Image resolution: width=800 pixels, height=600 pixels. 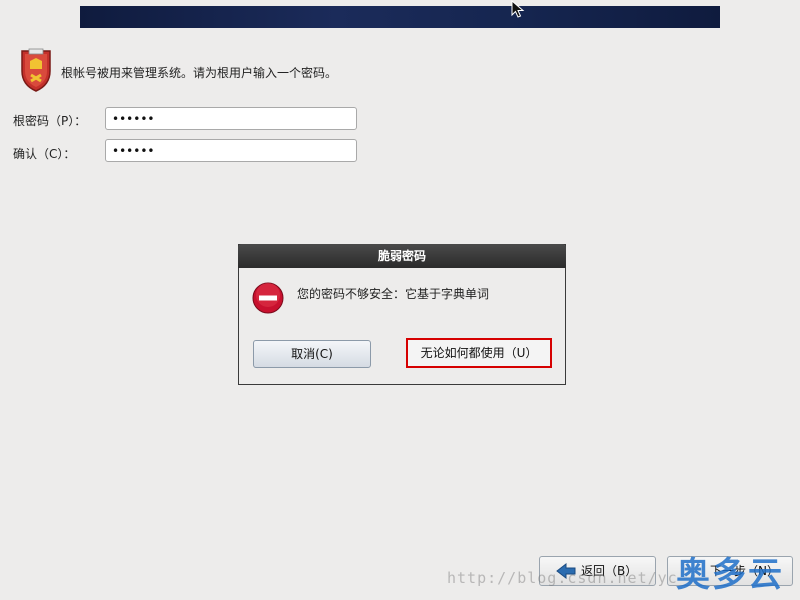 I want to click on dialog-message: 您的密码不够安全：它基于字典单词, so click(x=393, y=294).